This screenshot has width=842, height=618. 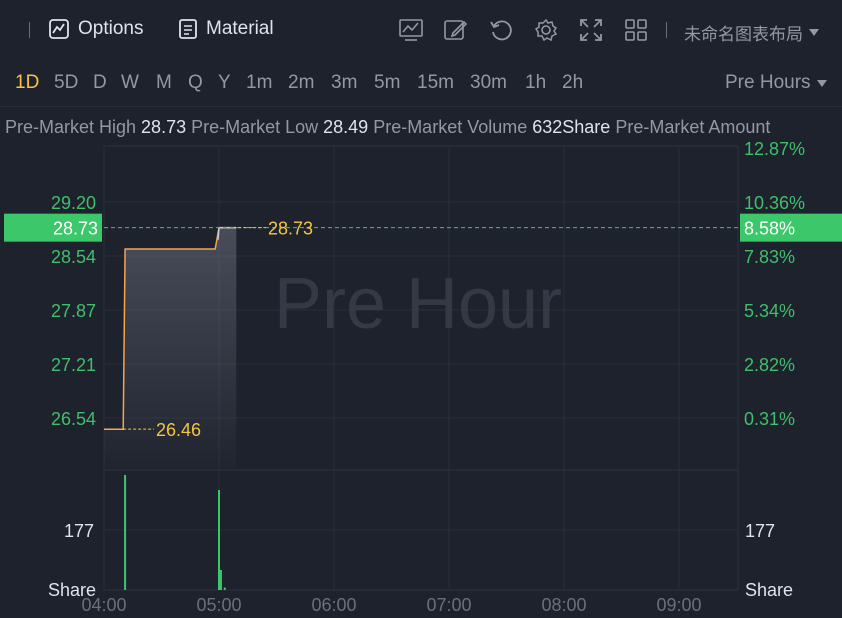 What do you see at coordinates (73, 127) in the screenshot?
I see `stat-label: Pre-Market High` at bounding box center [73, 127].